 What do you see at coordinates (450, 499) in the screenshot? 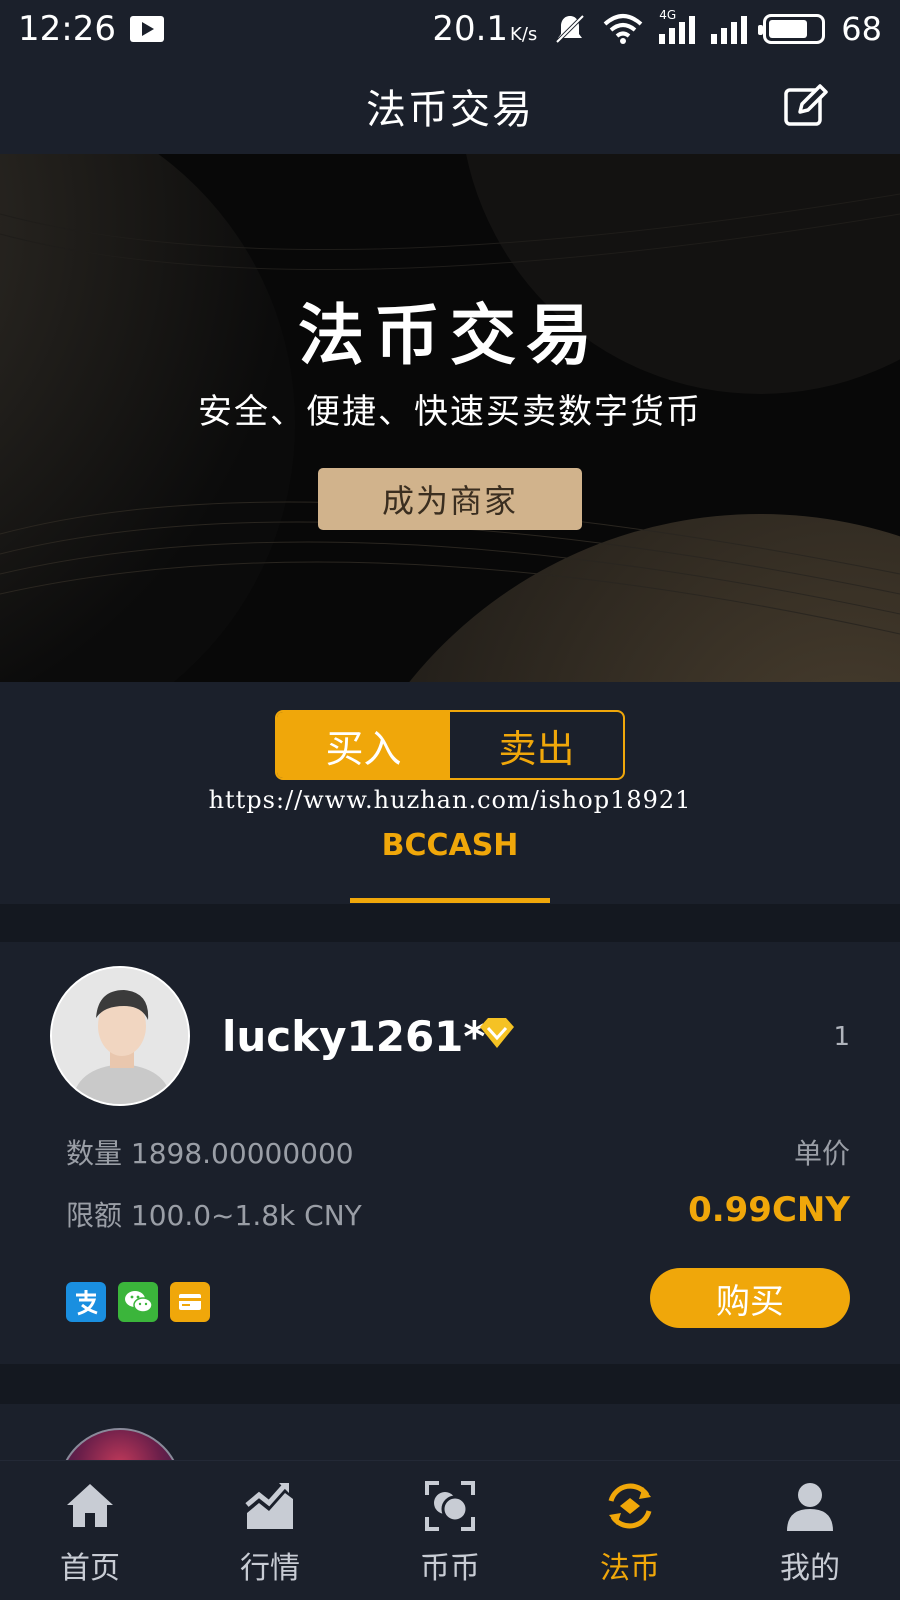
I see `become-merchant-button: 成为商家` at bounding box center [450, 499].